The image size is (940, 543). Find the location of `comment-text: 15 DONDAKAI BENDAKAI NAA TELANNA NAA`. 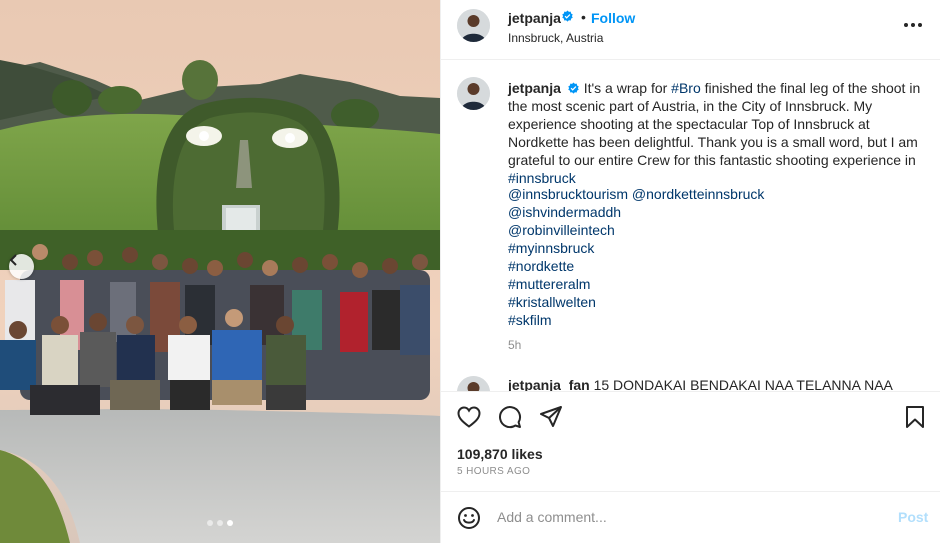

comment-text: 15 DONDAKAI BENDAKAI NAA TELANNA NAA is located at coordinates (743, 384).